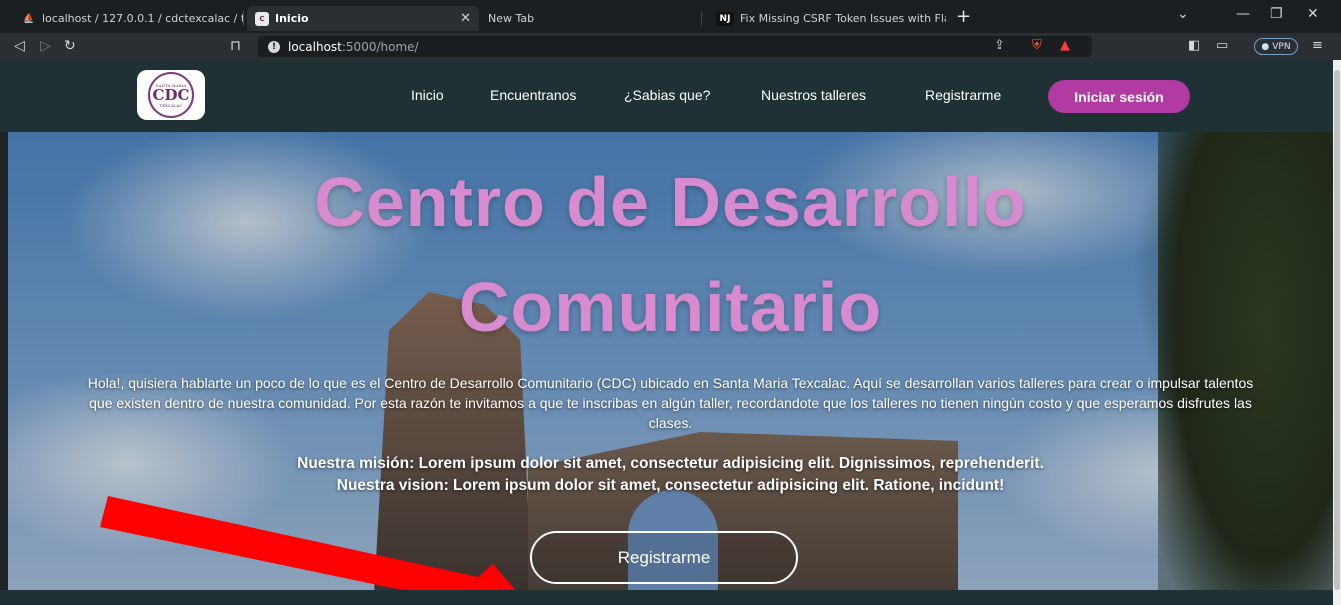 Image resolution: width=1341 pixels, height=605 pixels. I want to click on reload-icon: ↻, so click(70, 46).